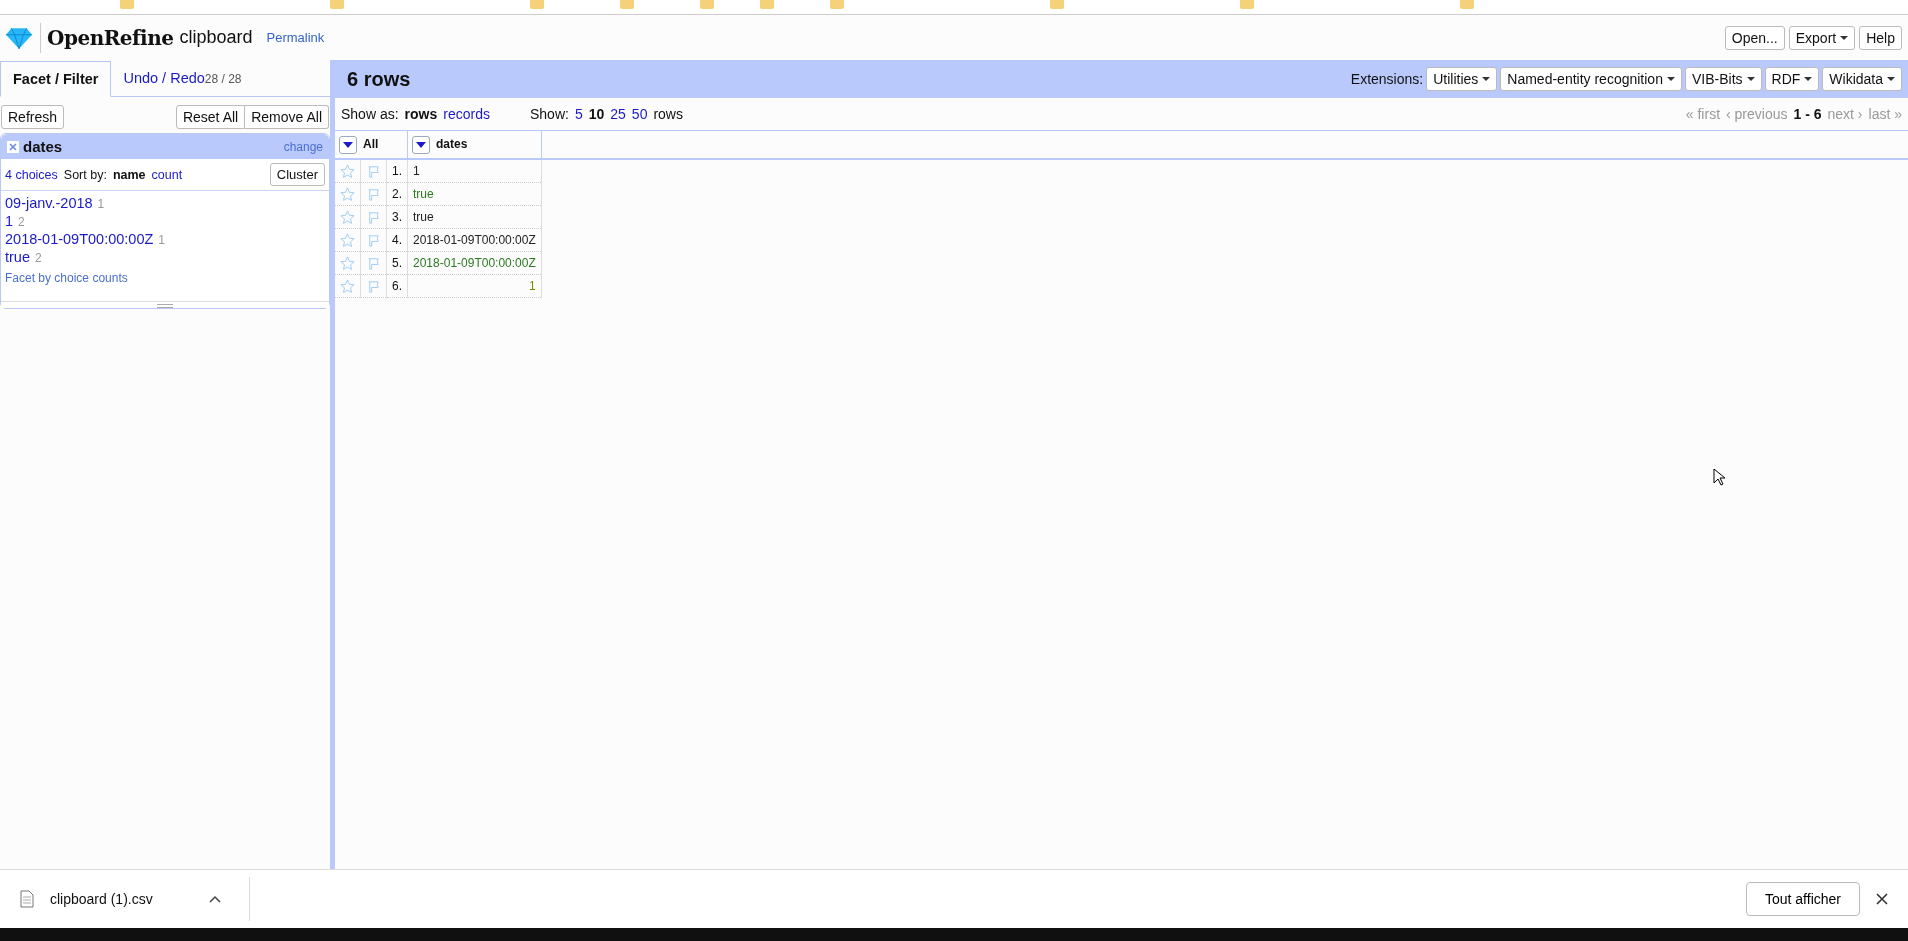 The image size is (1908, 941). I want to click on project-name: clipboard, so click(216, 37).